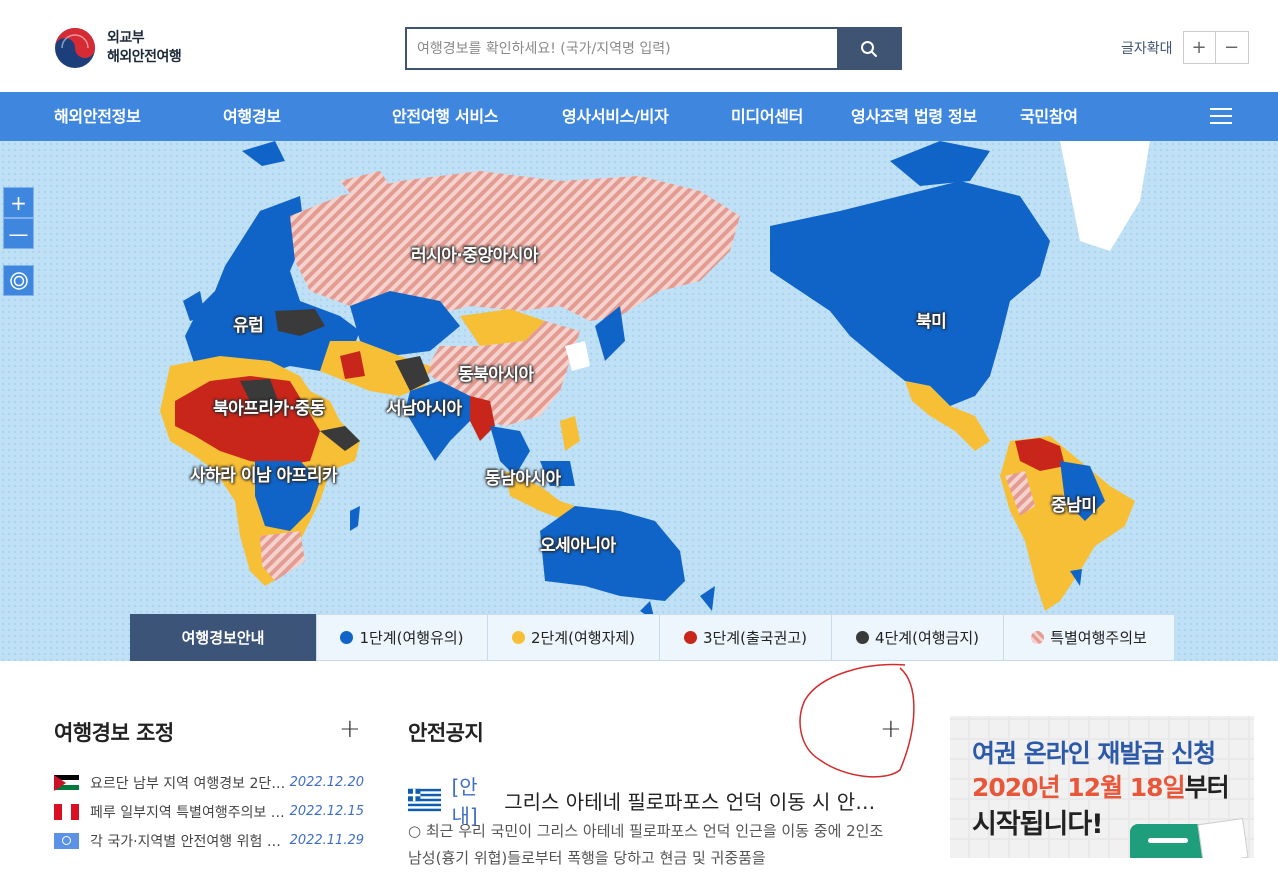 Image resolution: width=1278 pixels, height=872 pixels. I want to click on region-label-sub-saharan-africa: 사하라 이남 아프리카, so click(264, 473).